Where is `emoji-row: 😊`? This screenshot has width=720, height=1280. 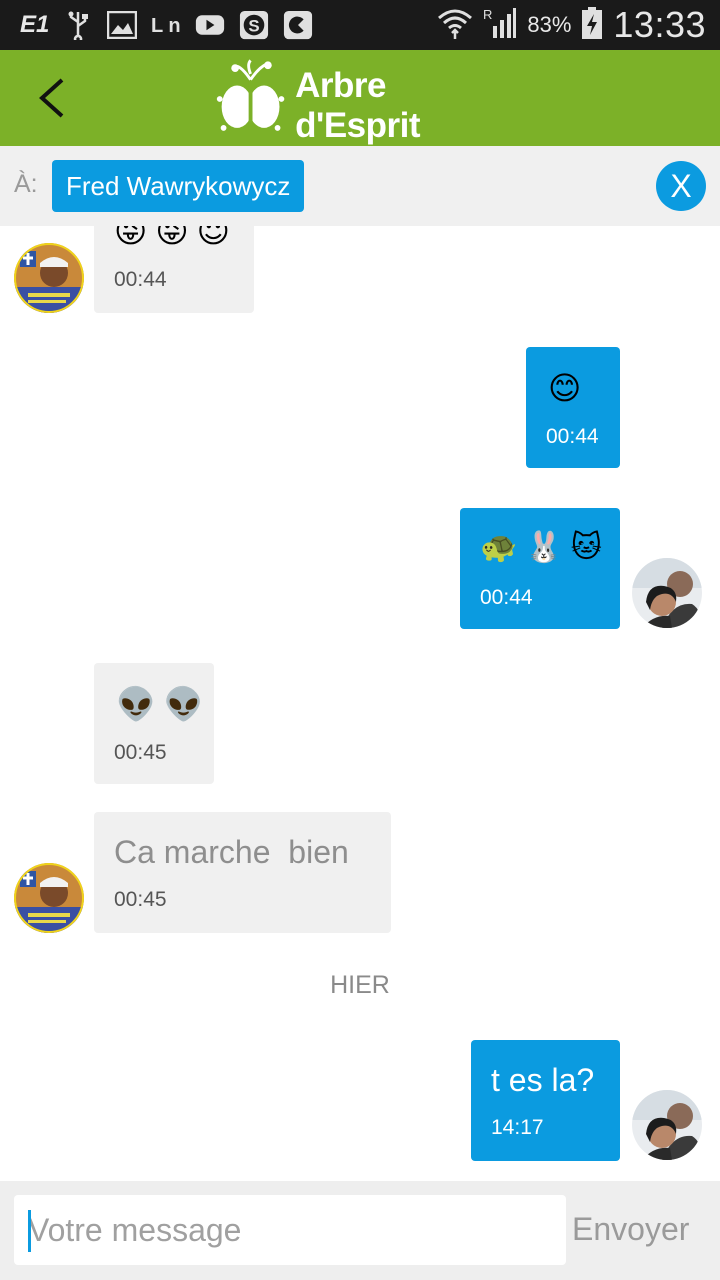
emoji-row: 😊 is located at coordinates (564, 388).